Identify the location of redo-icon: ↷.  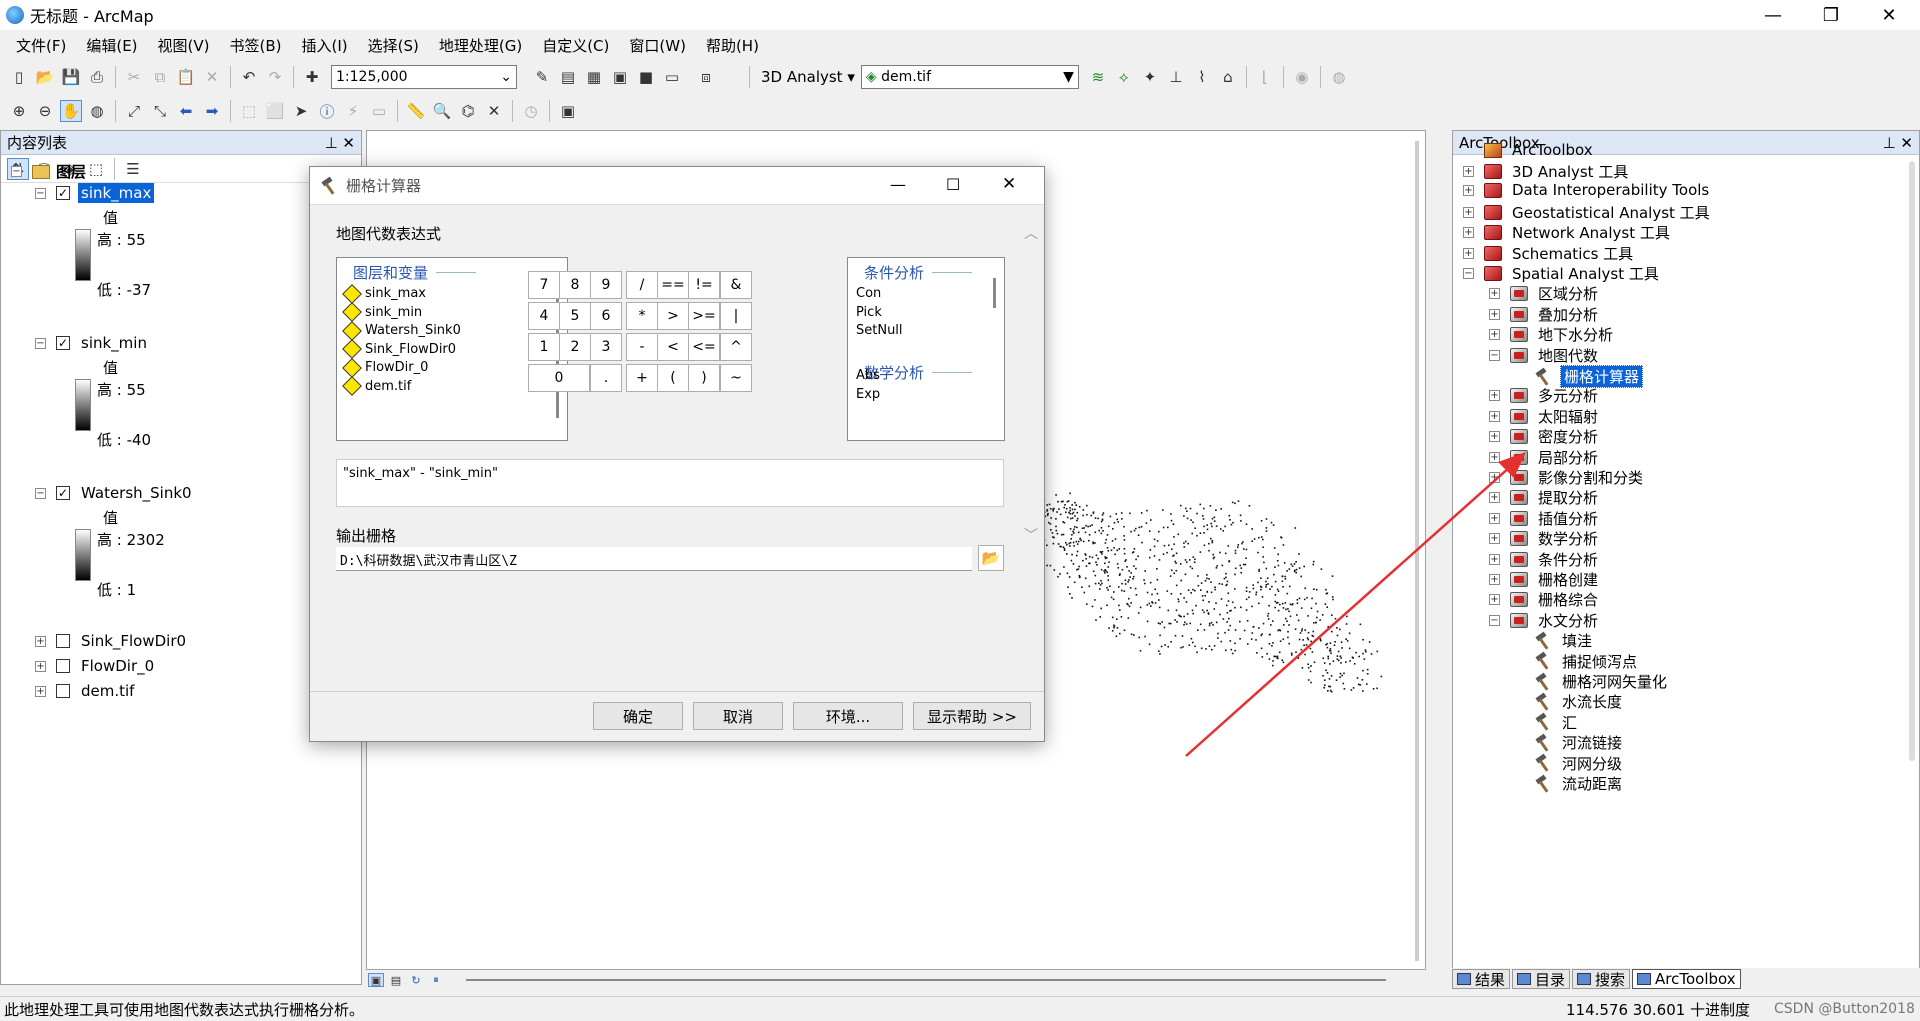
(275, 77).